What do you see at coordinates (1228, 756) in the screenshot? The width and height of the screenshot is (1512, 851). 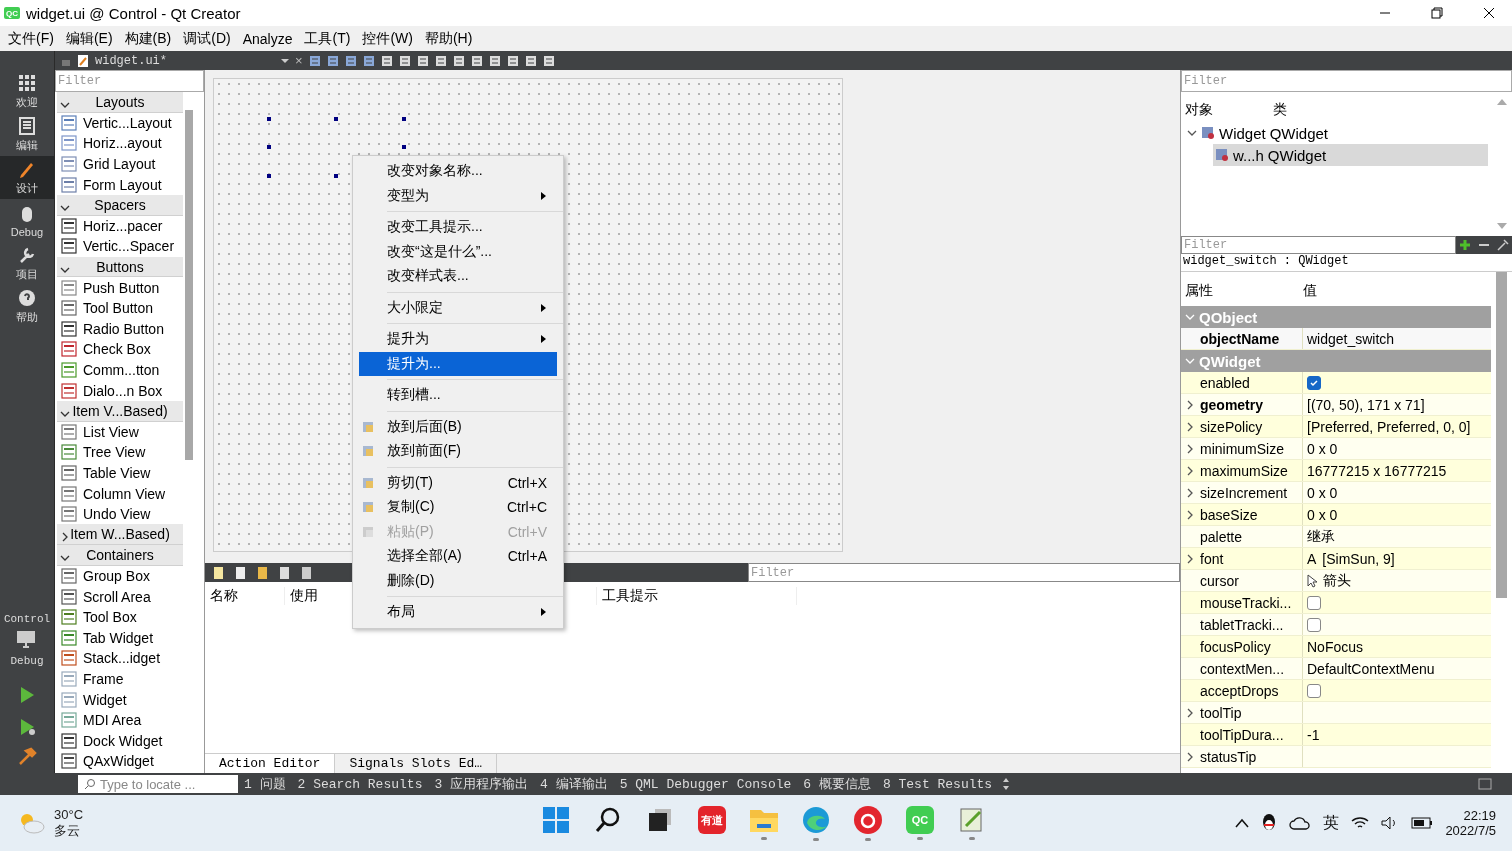 I see `property-name: statusTip` at bounding box center [1228, 756].